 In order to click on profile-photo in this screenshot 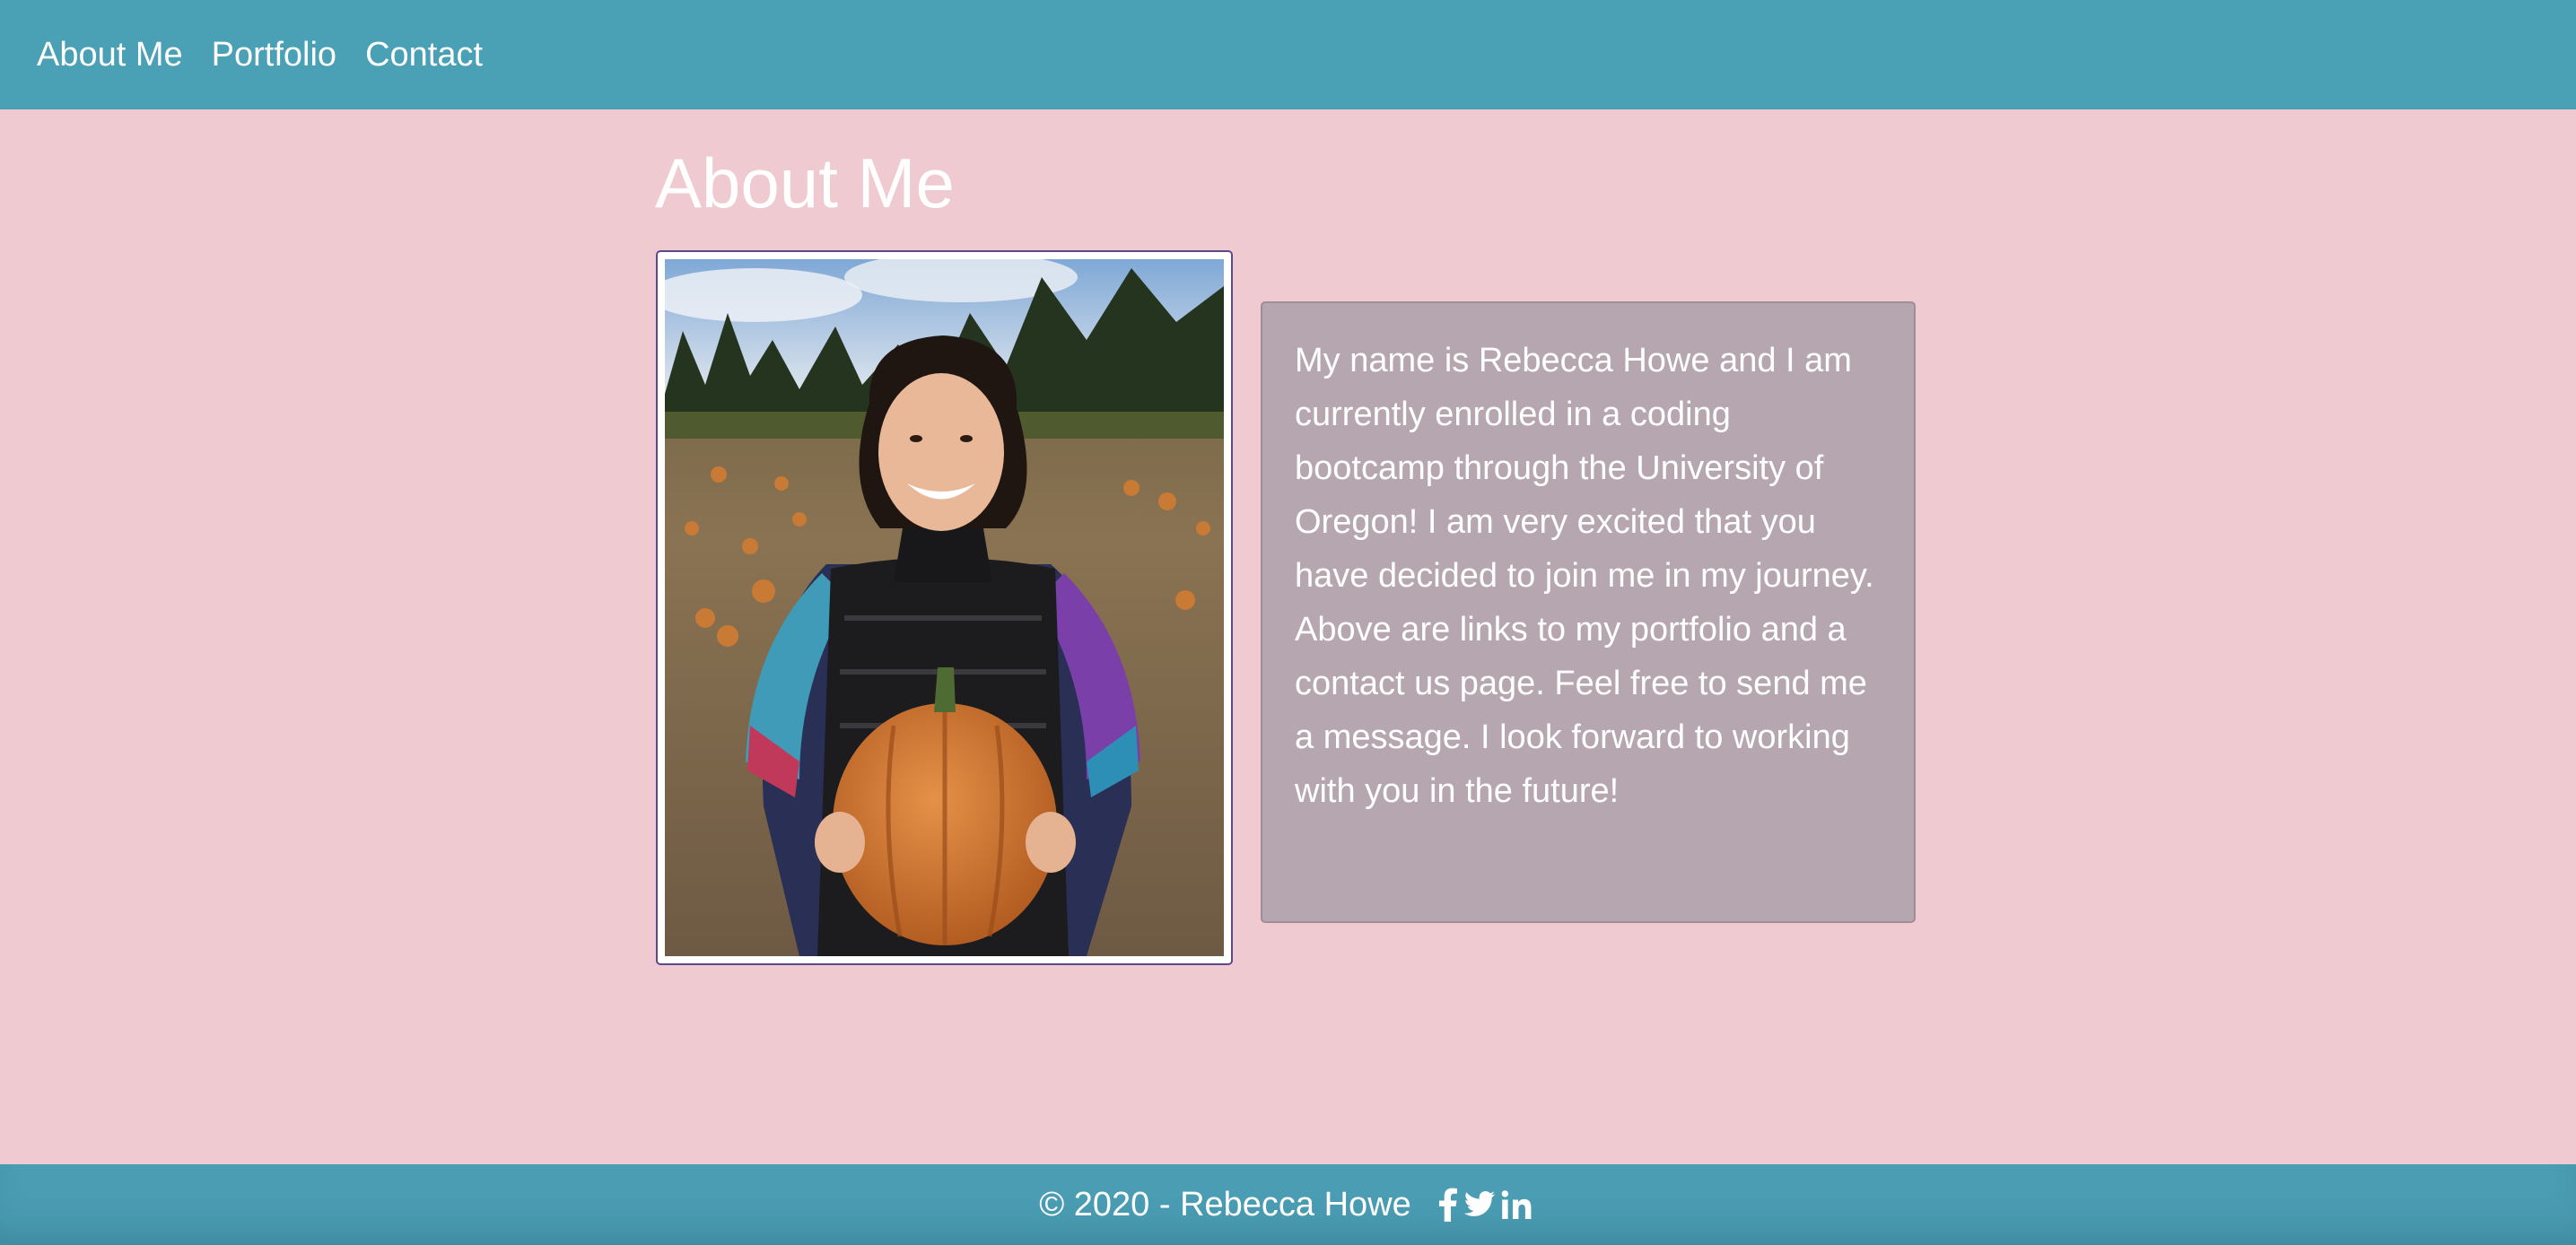, I will do `click(945, 607)`.